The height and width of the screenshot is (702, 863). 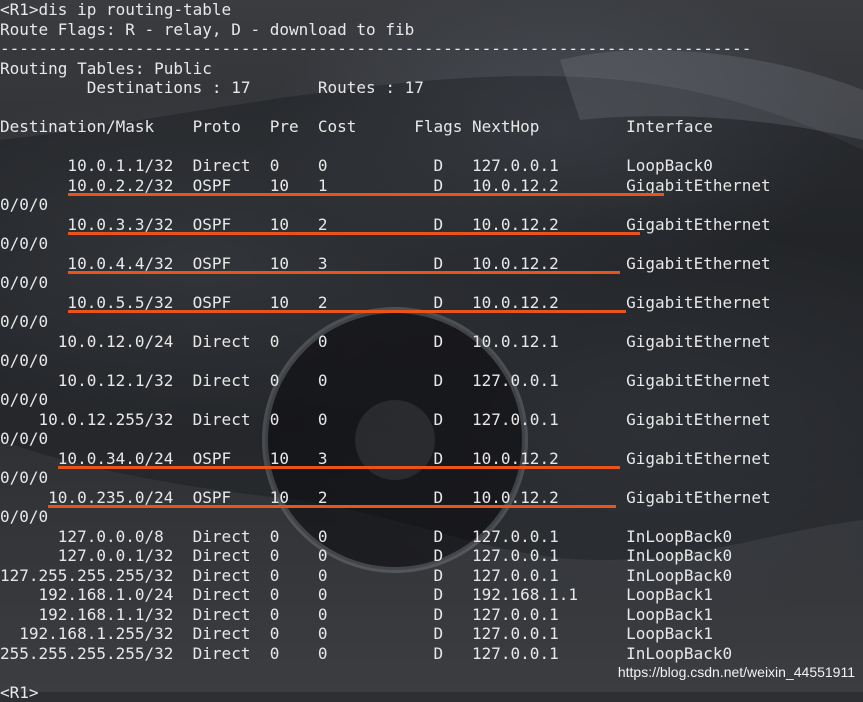 What do you see at coordinates (431, 88) in the screenshot?
I see `terminal-line: Destinations : 17 Routes : 17` at bounding box center [431, 88].